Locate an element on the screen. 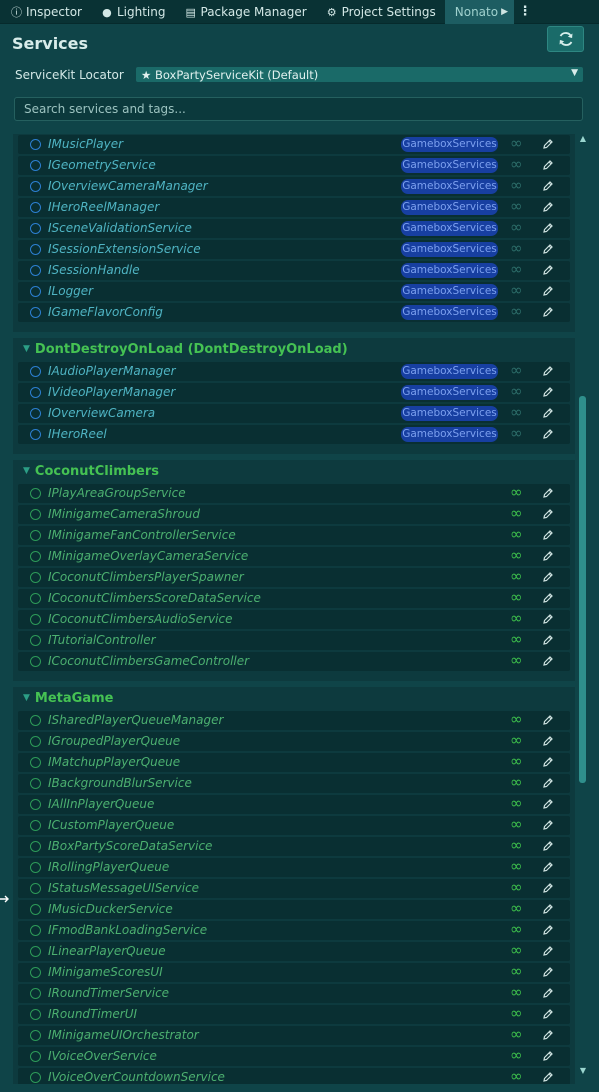  service-row: IVideoPlayerManager GameboxServices ∞ is located at coordinates (294, 392).